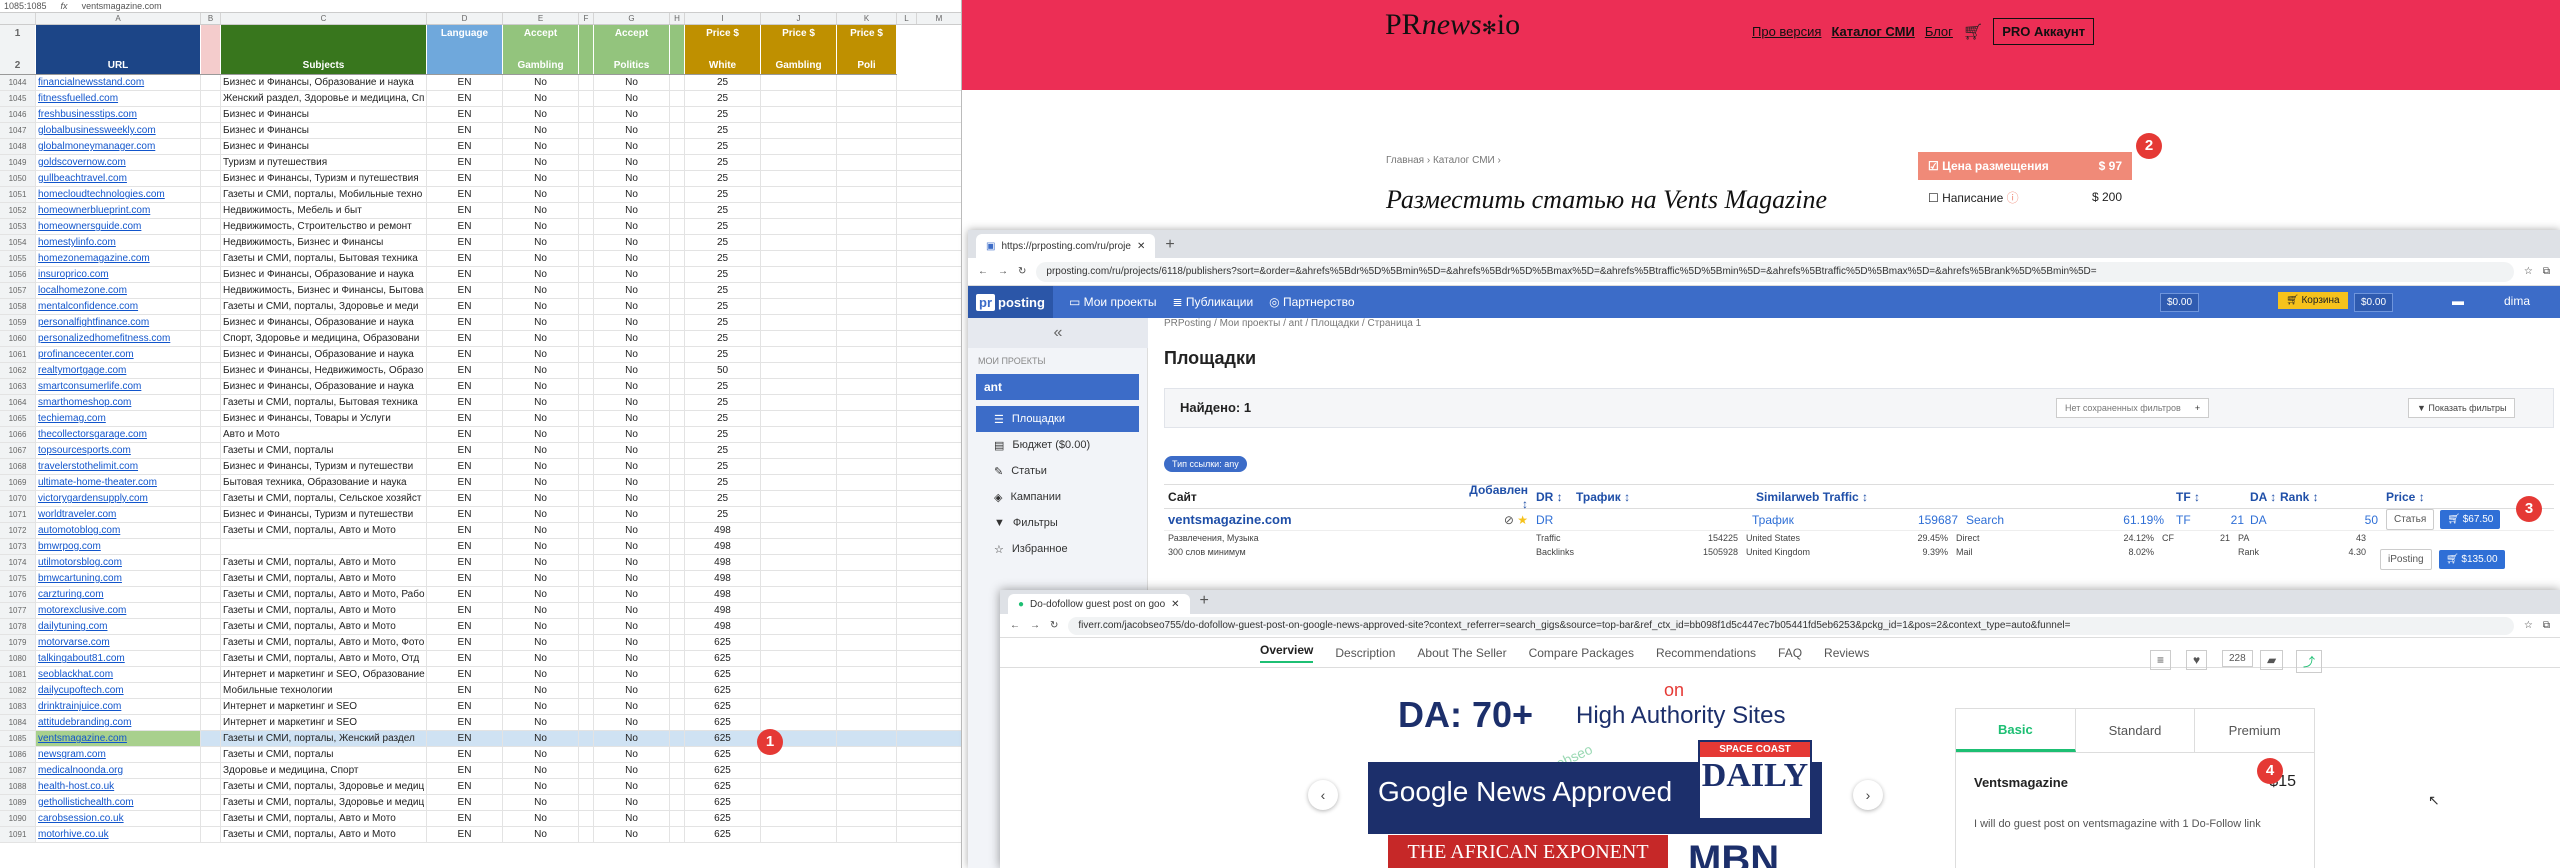 This screenshot has height=868, width=2560. Describe the element at coordinates (118, 642) in the screenshot. I see `url-cell: motorvarse.com` at that location.